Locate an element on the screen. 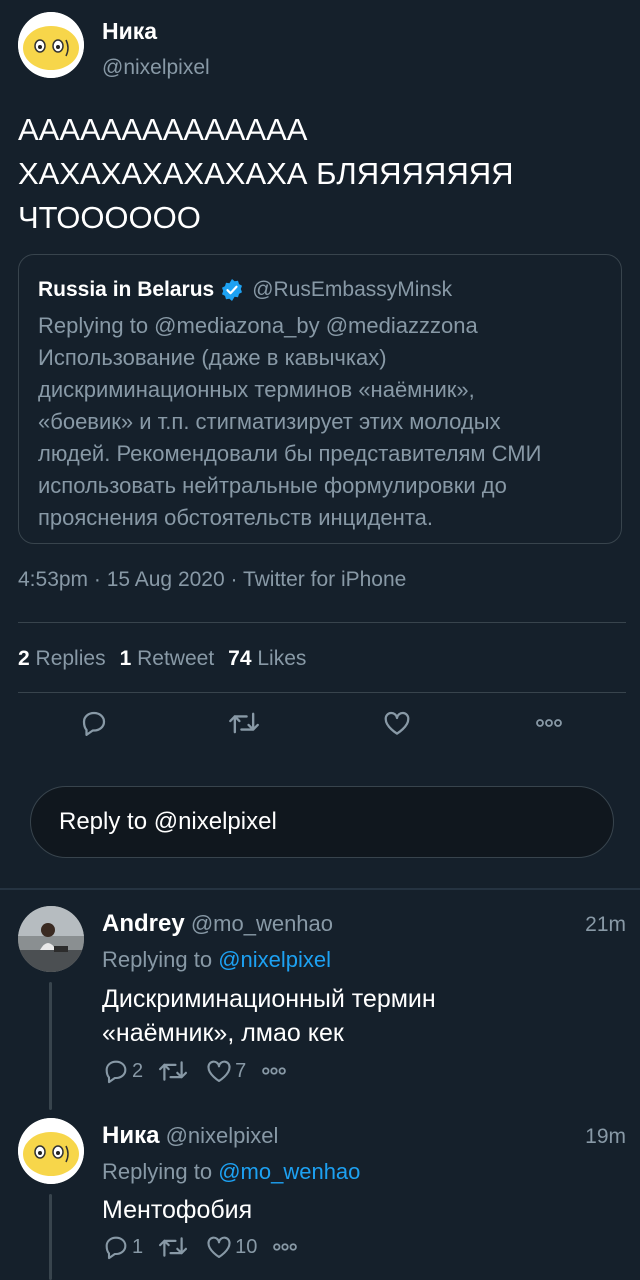 The height and width of the screenshot is (1280, 640). retweets-count: 1 is located at coordinates (125, 658).